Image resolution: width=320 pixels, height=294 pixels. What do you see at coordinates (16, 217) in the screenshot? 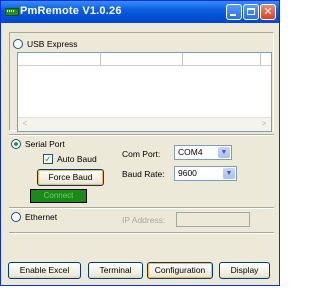
I see `ethernet-radio` at bounding box center [16, 217].